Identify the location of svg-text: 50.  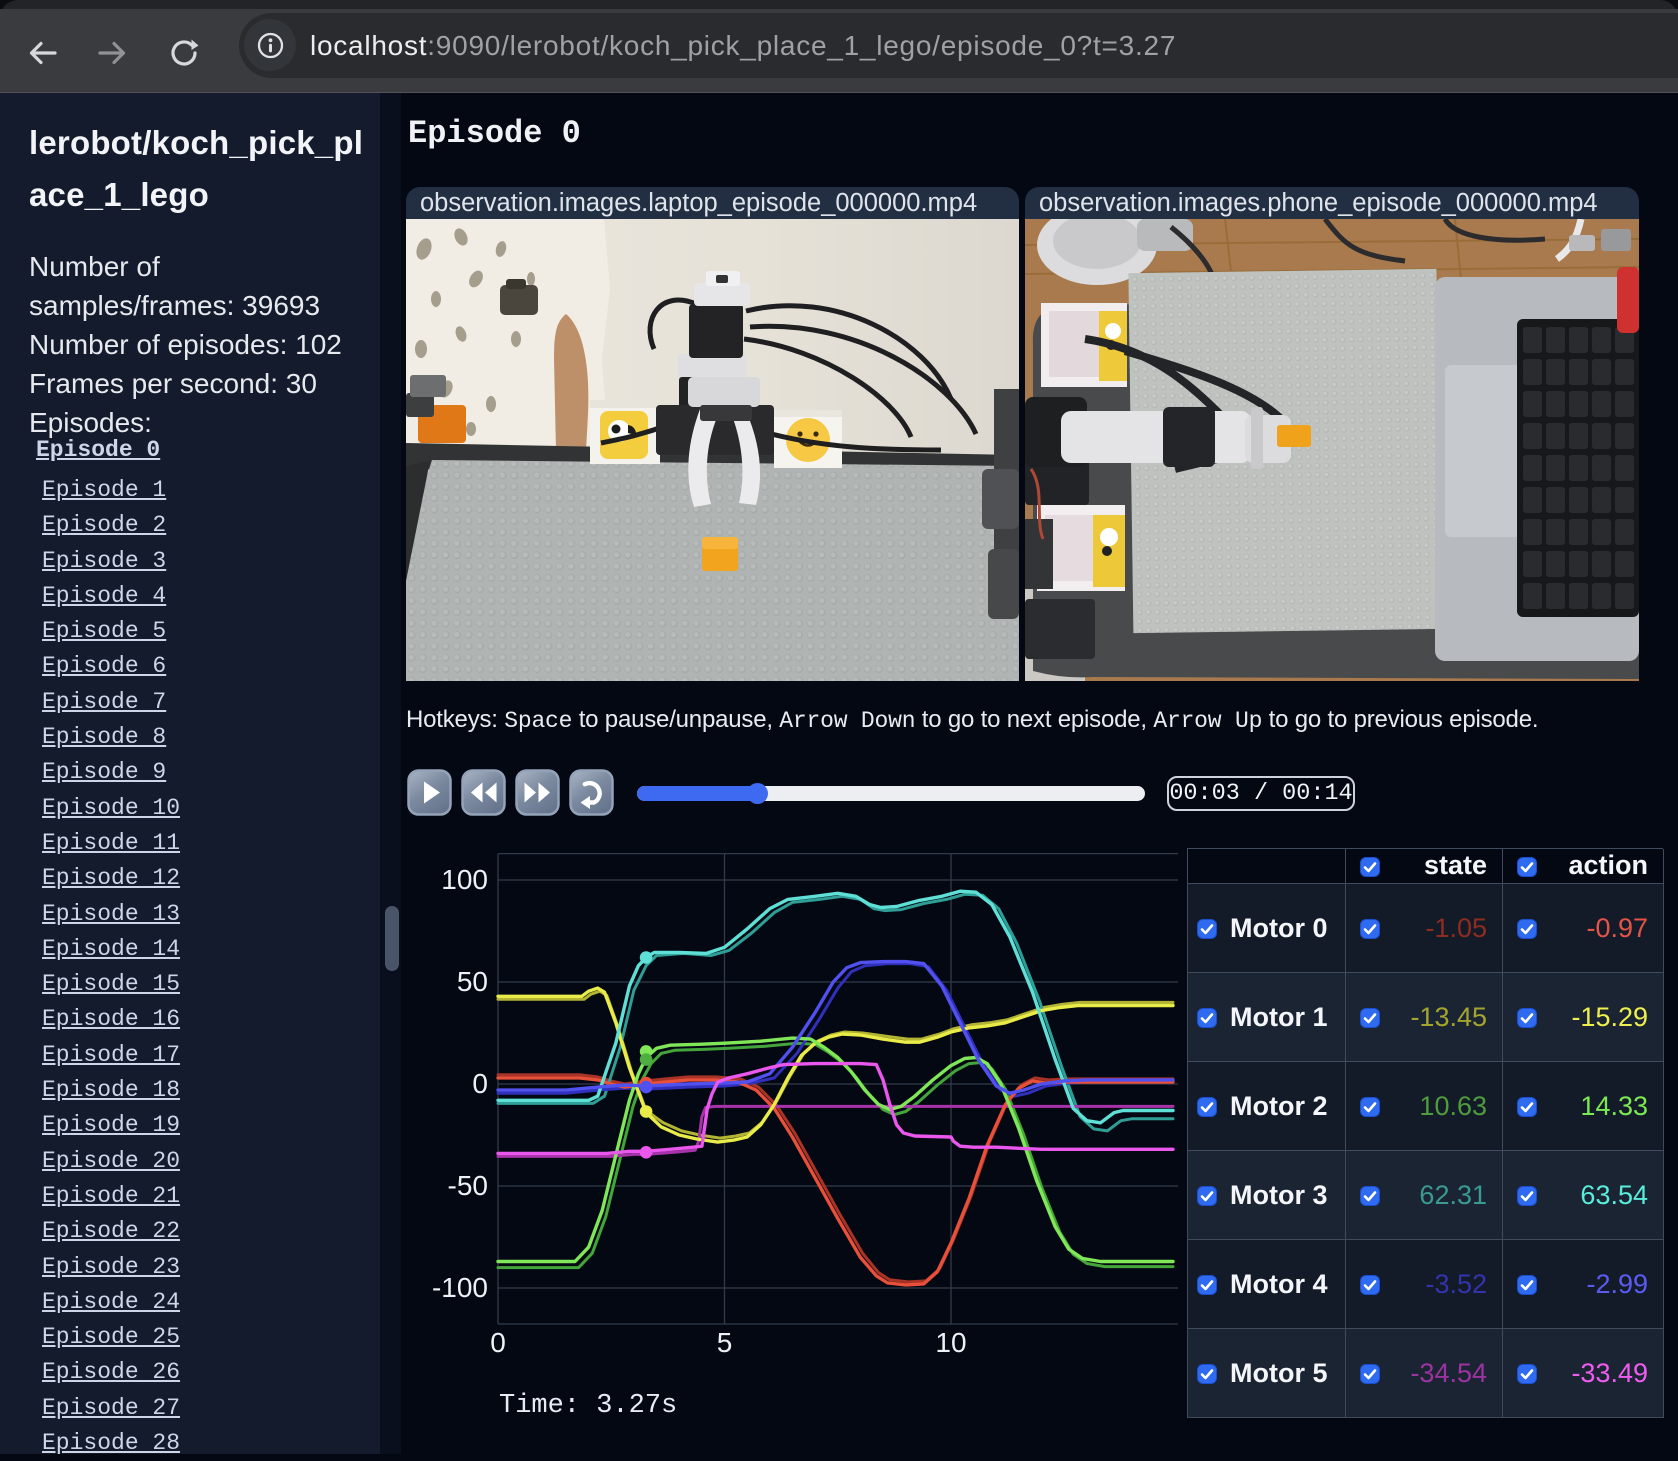
(472, 981).